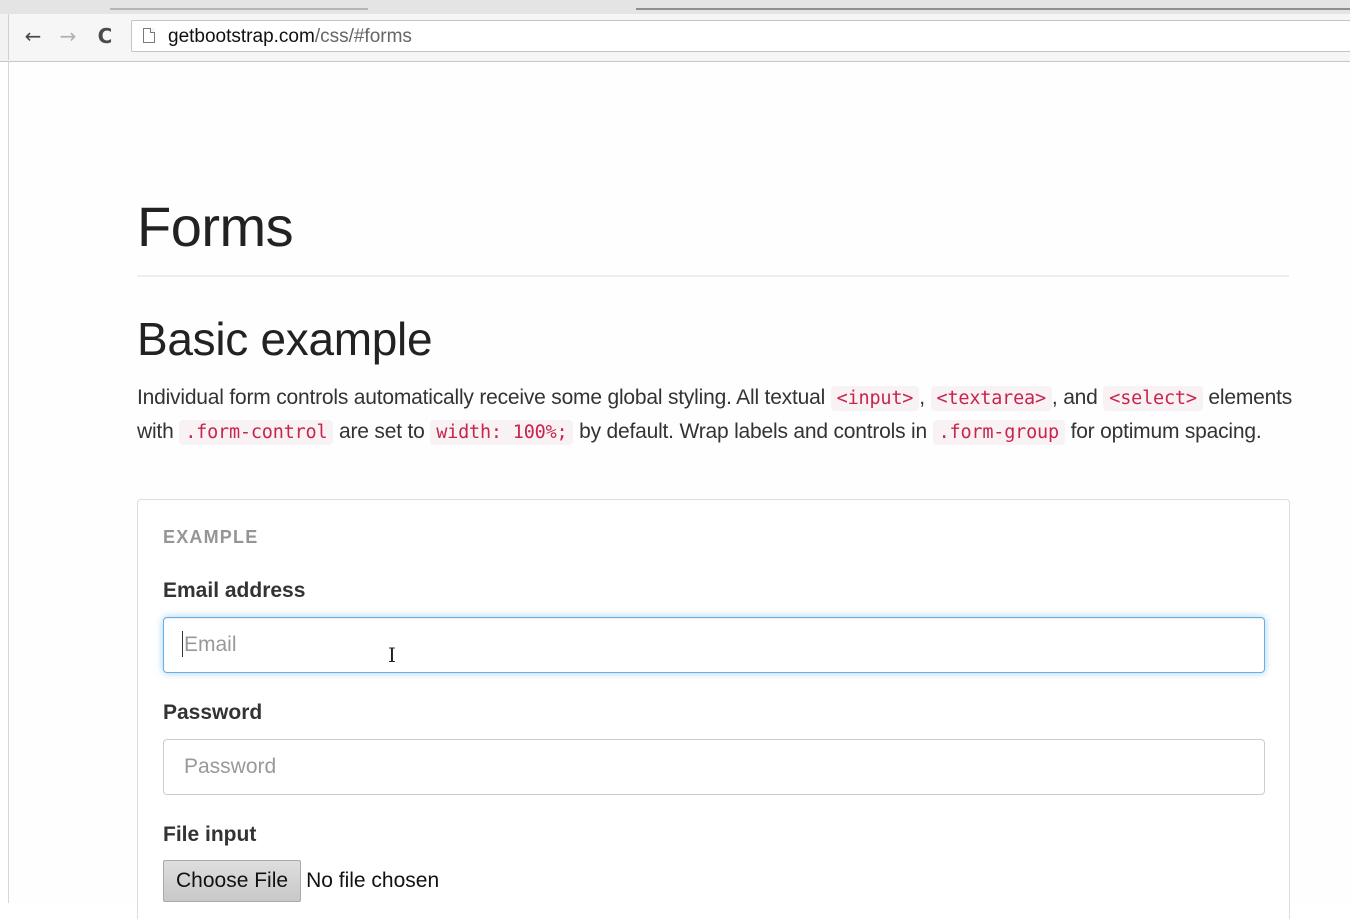  What do you see at coordinates (215, 226) in the screenshot?
I see `page-title: Forms` at bounding box center [215, 226].